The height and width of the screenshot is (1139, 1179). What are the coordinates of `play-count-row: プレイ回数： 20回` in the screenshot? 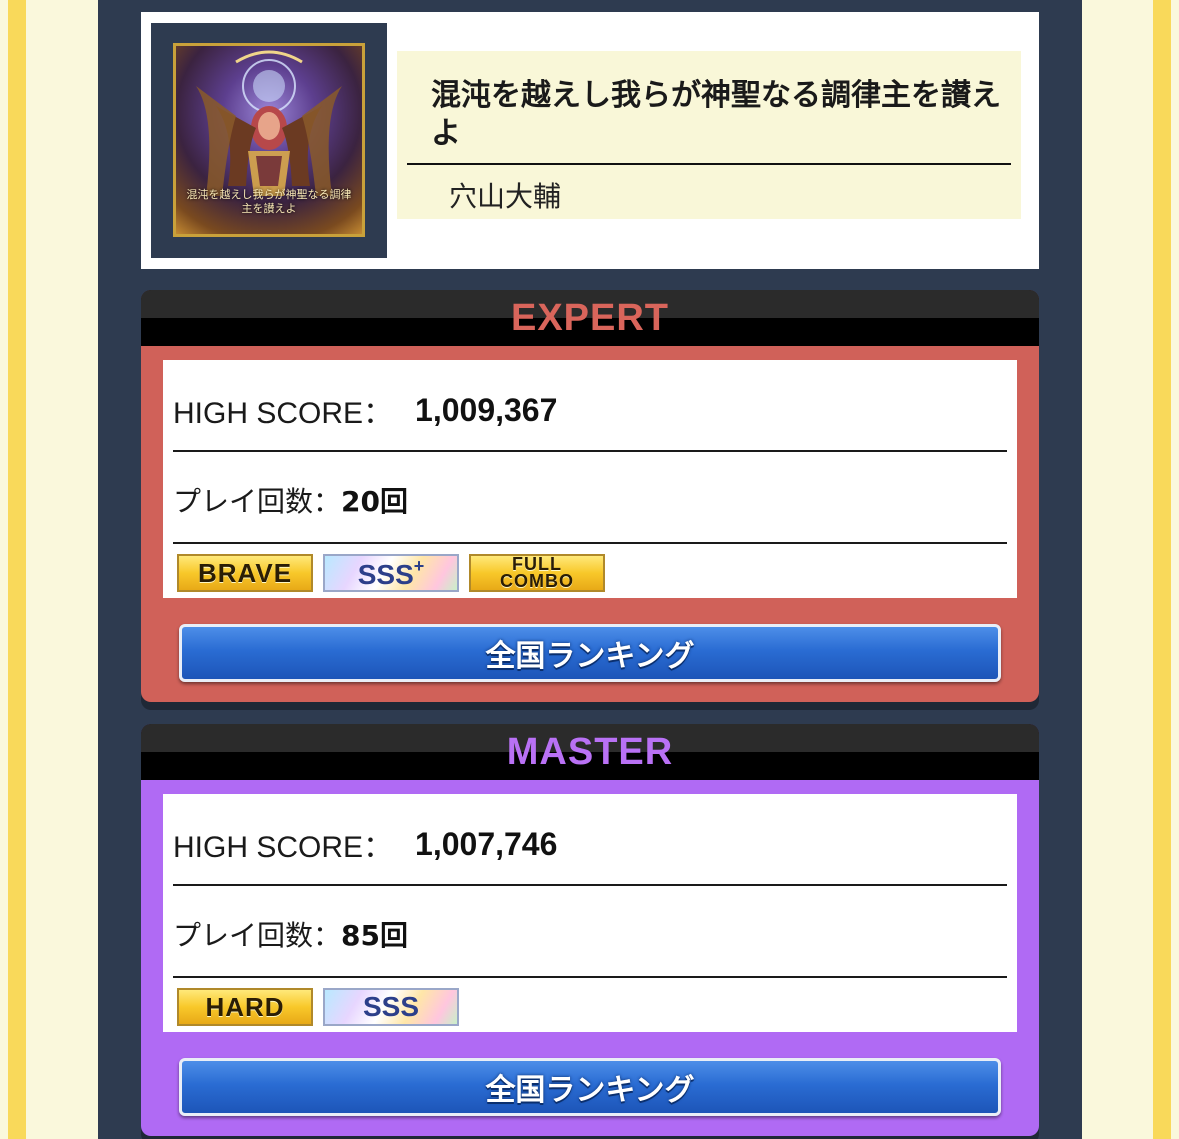 It's located at (290, 500).